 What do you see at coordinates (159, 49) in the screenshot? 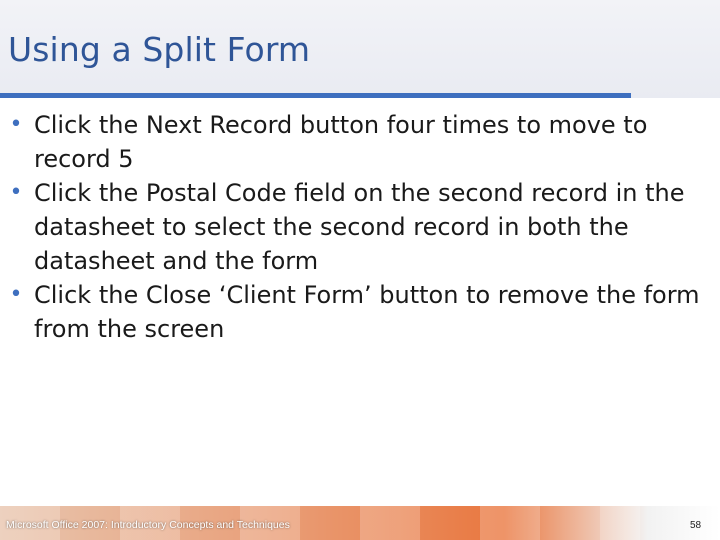
I see `slide-title: Using a Split Form` at bounding box center [159, 49].